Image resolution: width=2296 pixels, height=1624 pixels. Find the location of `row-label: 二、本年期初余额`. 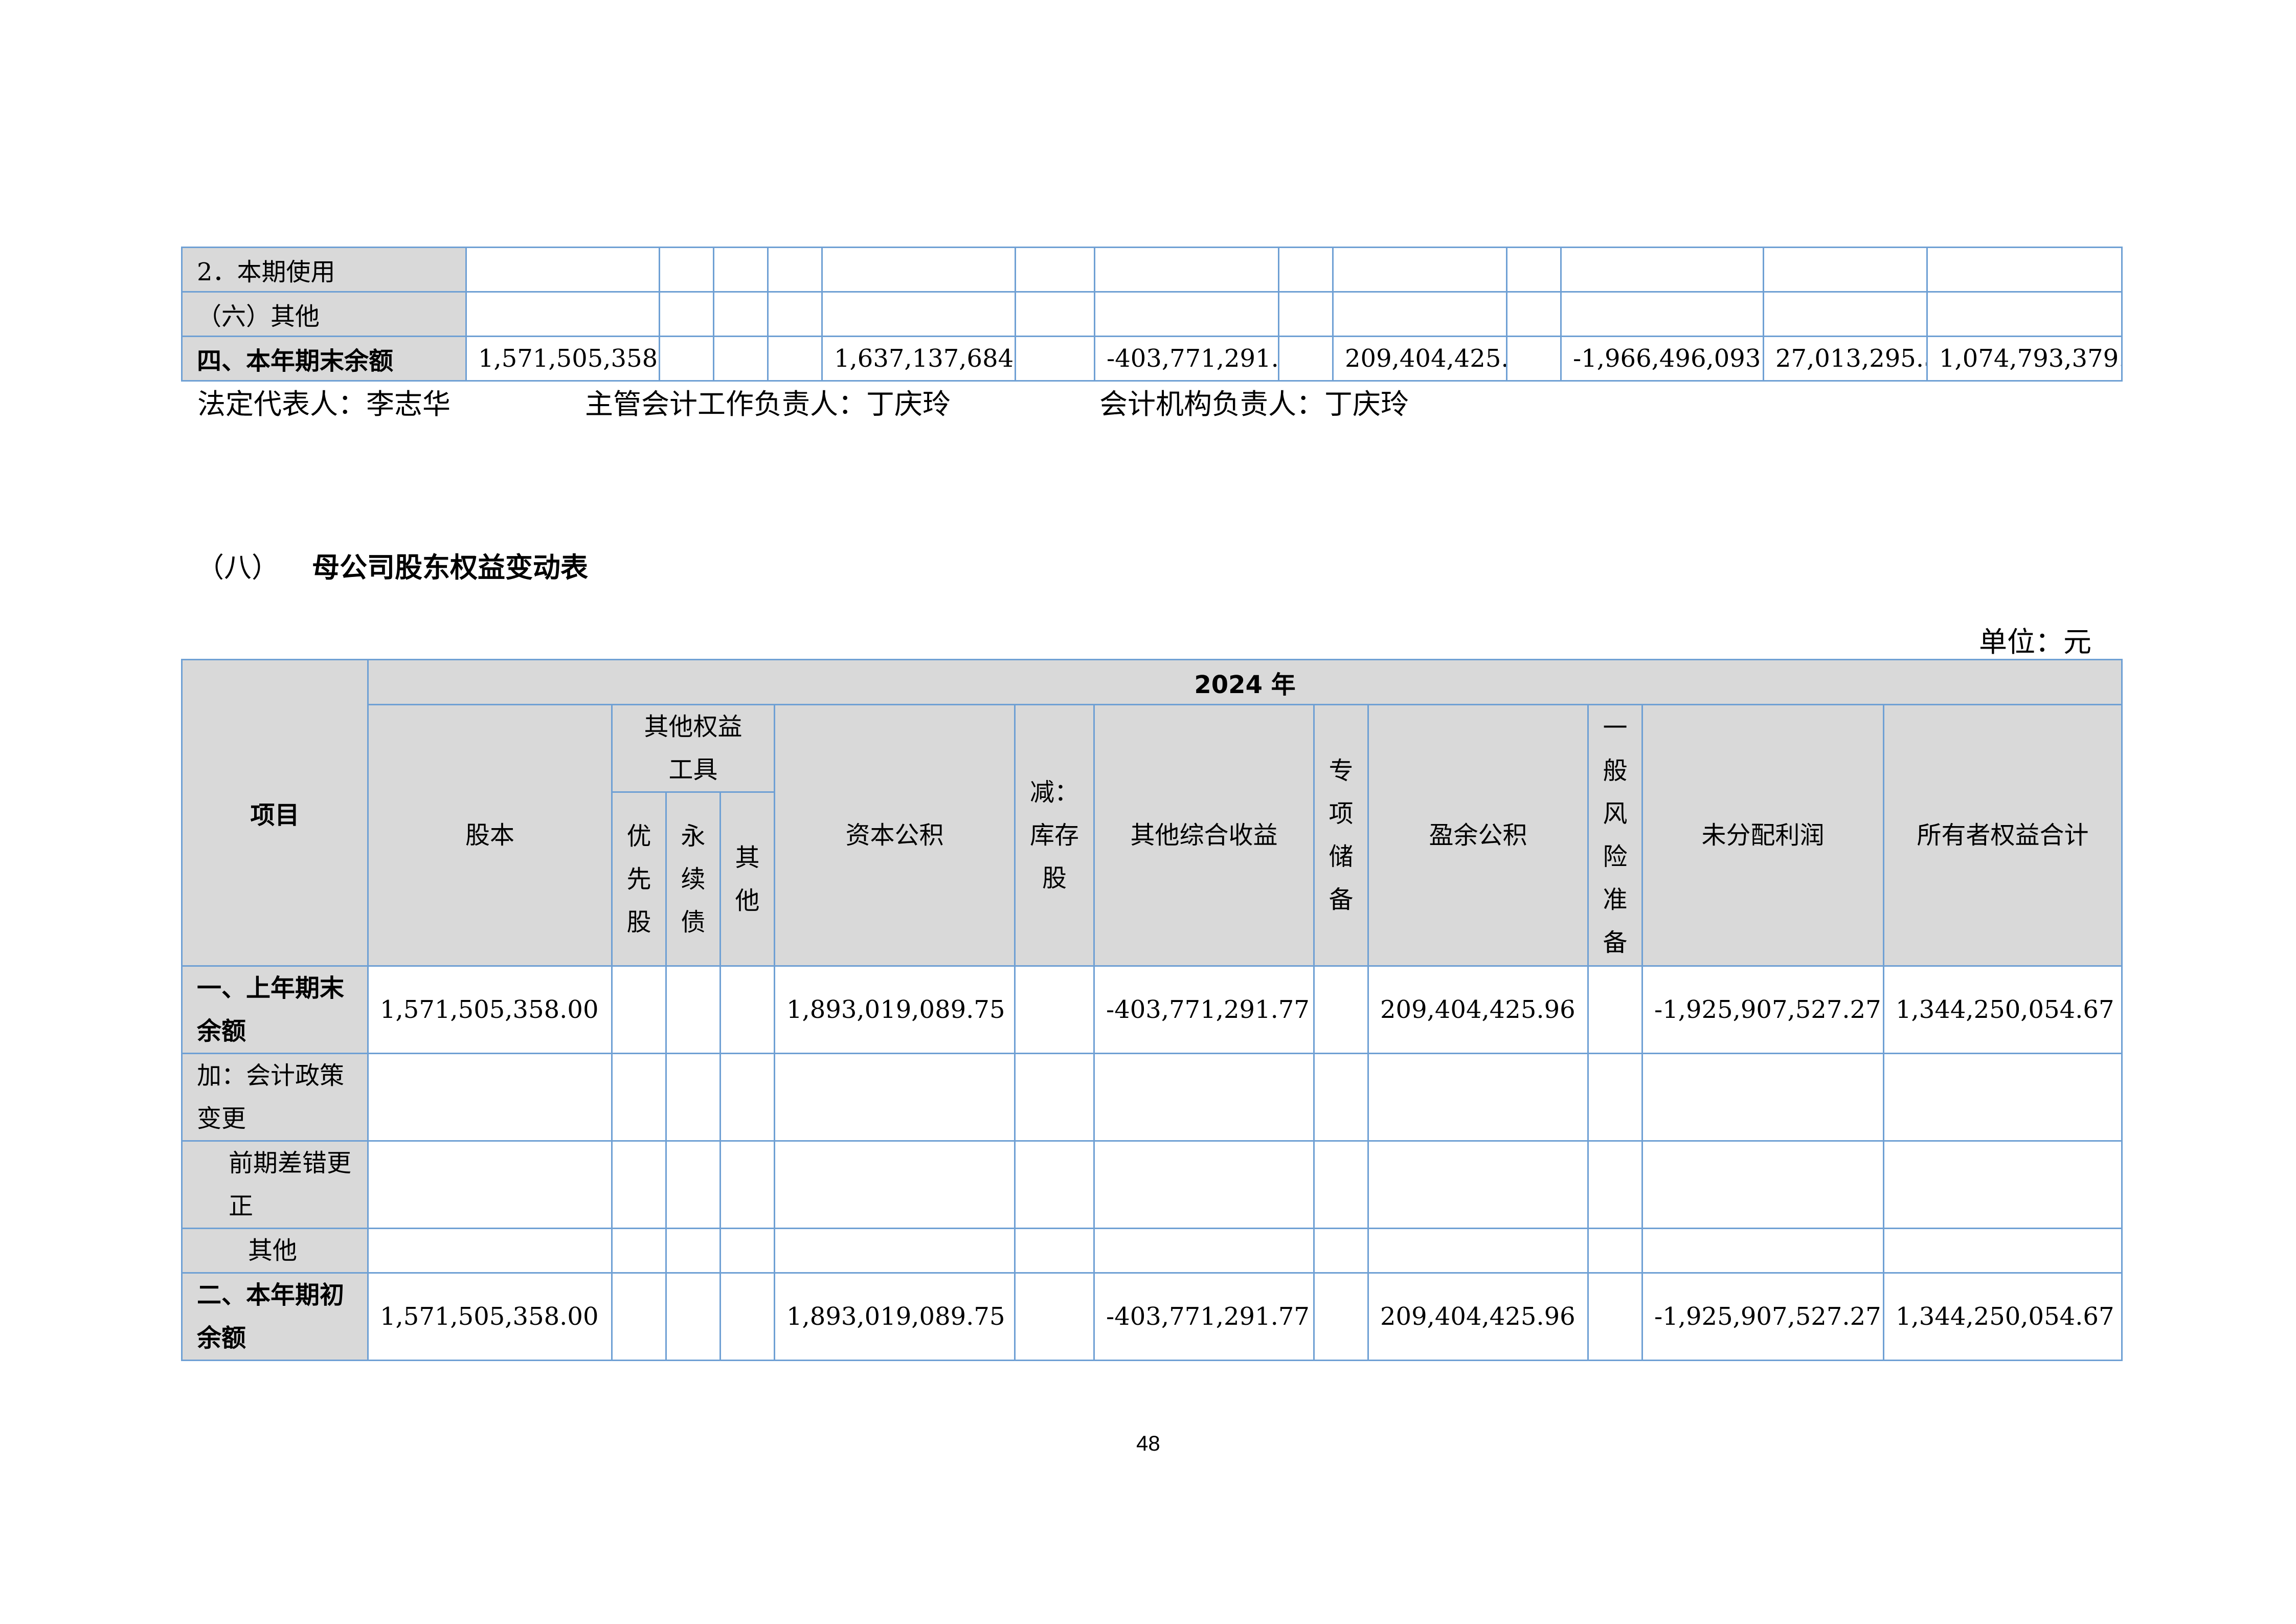

row-label: 二、本年期初余额 is located at coordinates (275, 1316).